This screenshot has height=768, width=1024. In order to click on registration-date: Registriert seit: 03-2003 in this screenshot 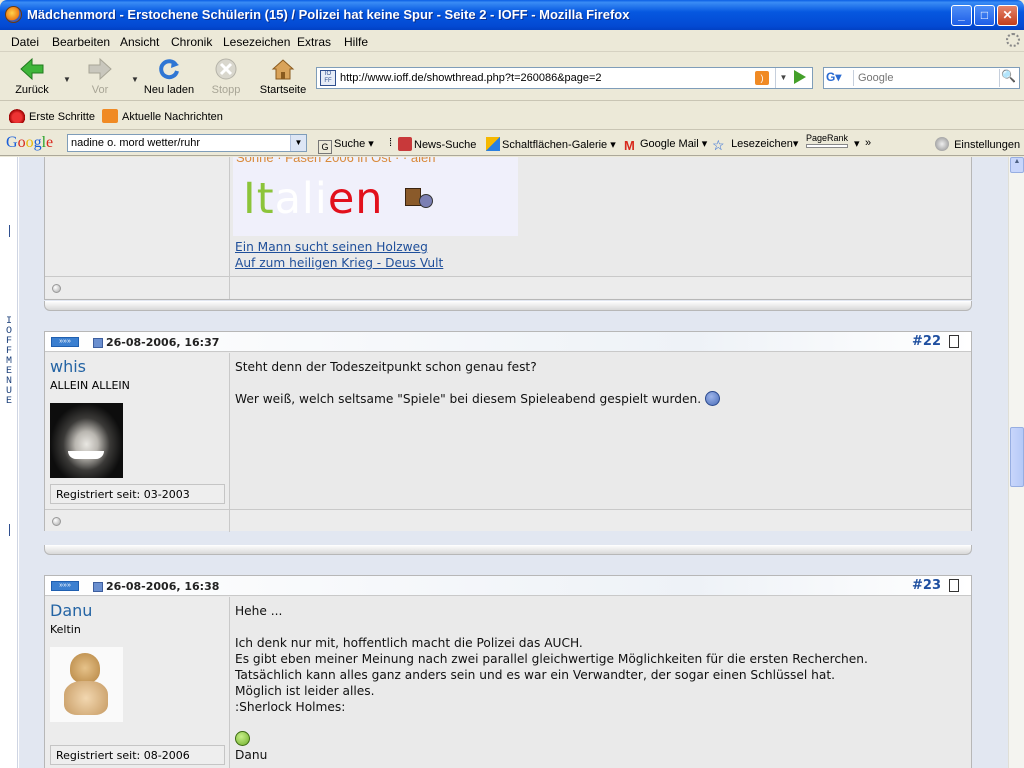, I will do `click(137, 494)`.